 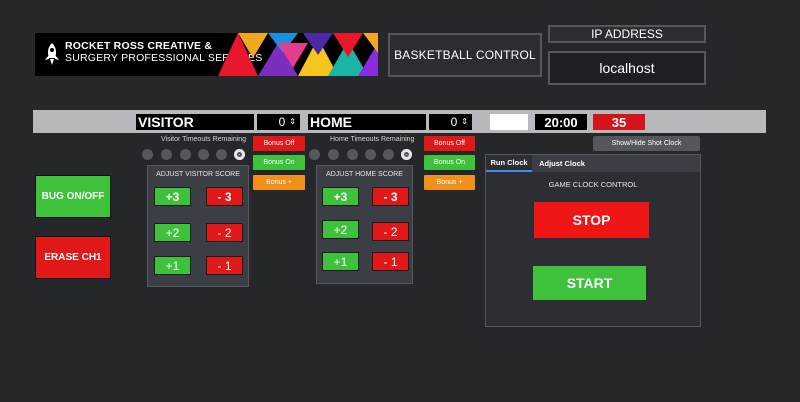 What do you see at coordinates (372, 139) in the screenshot?
I see `home-timeouts-label: Home Timeouts Remaining` at bounding box center [372, 139].